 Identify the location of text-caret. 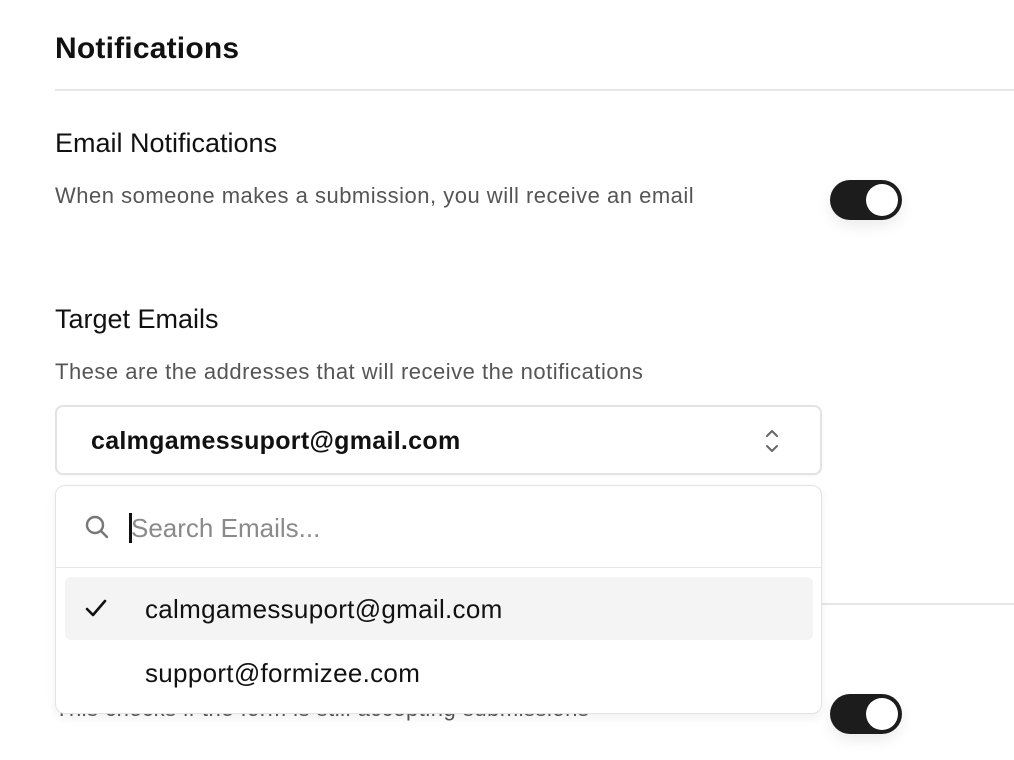
(130, 528).